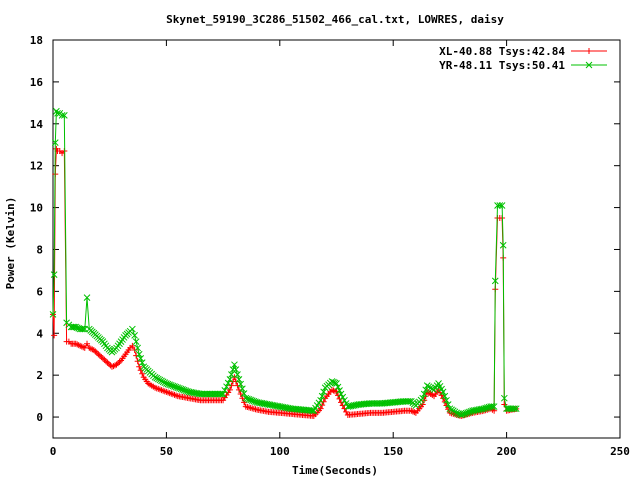 This screenshot has height=480, width=640. What do you see at coordinates (393, 451) in the screenshot?
I see `x-tick-label: 150` at bounding box center [393, 451].